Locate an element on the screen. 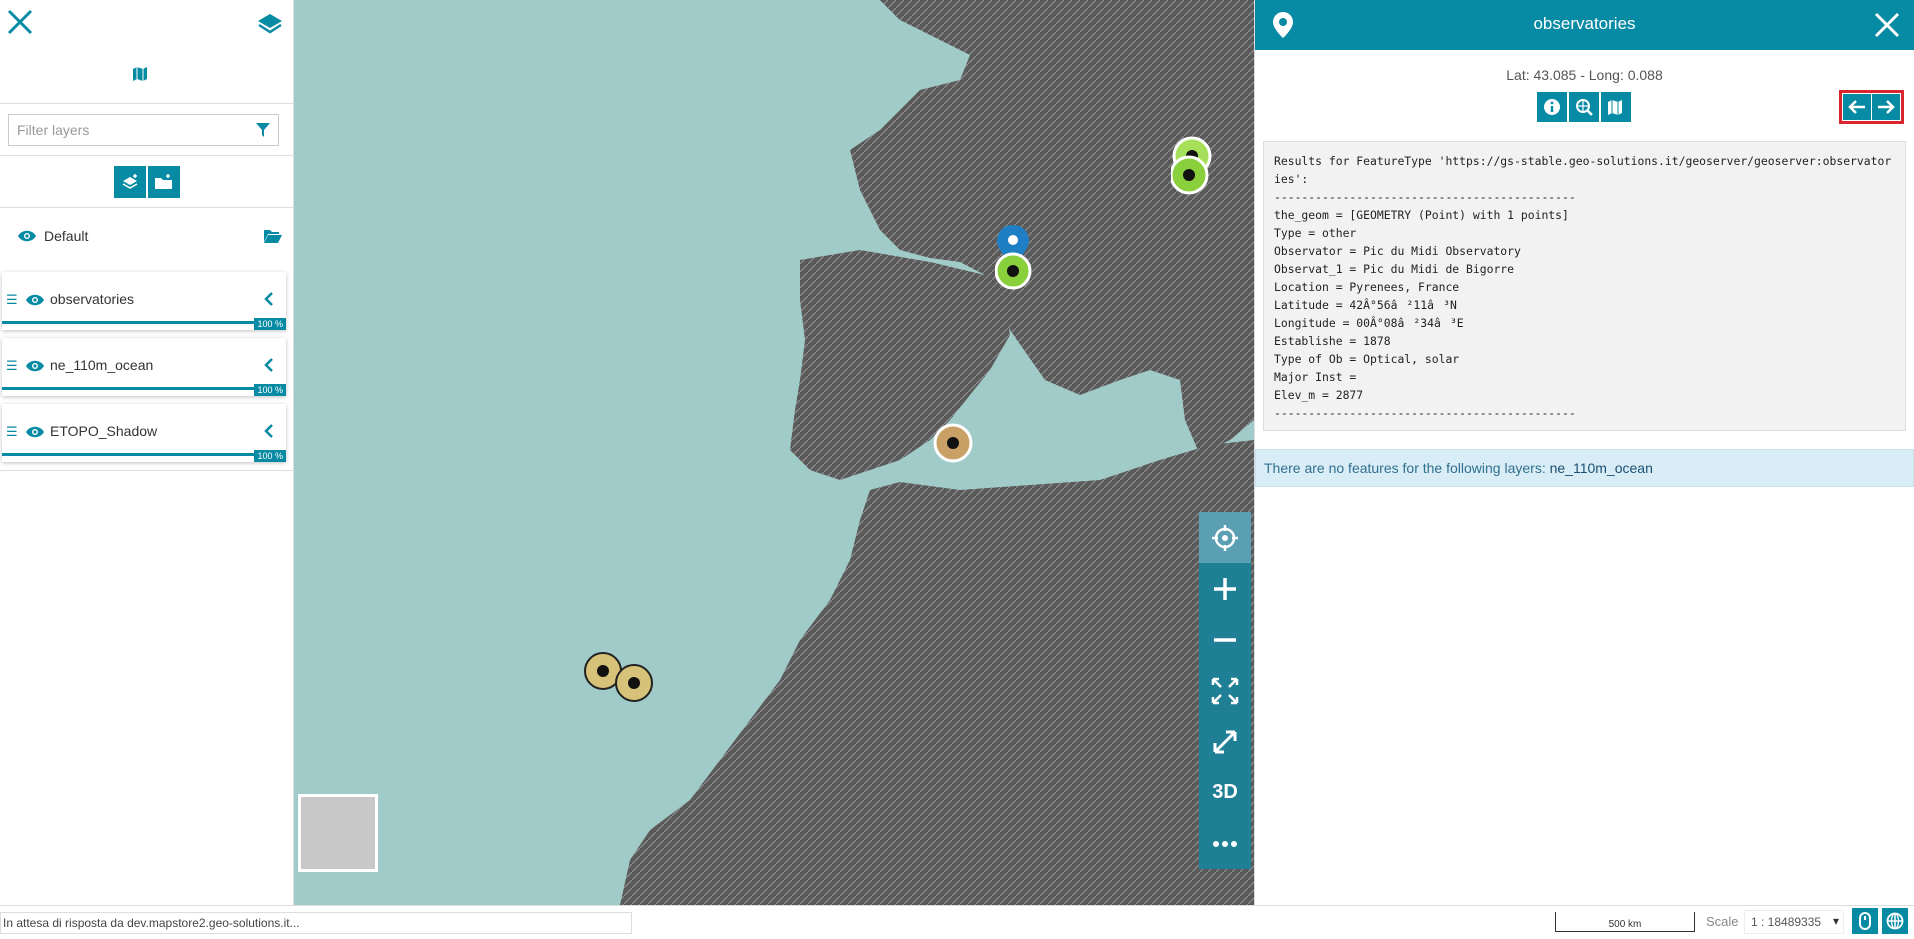  mouse-position-icon is located at coordinates (1865, 921).